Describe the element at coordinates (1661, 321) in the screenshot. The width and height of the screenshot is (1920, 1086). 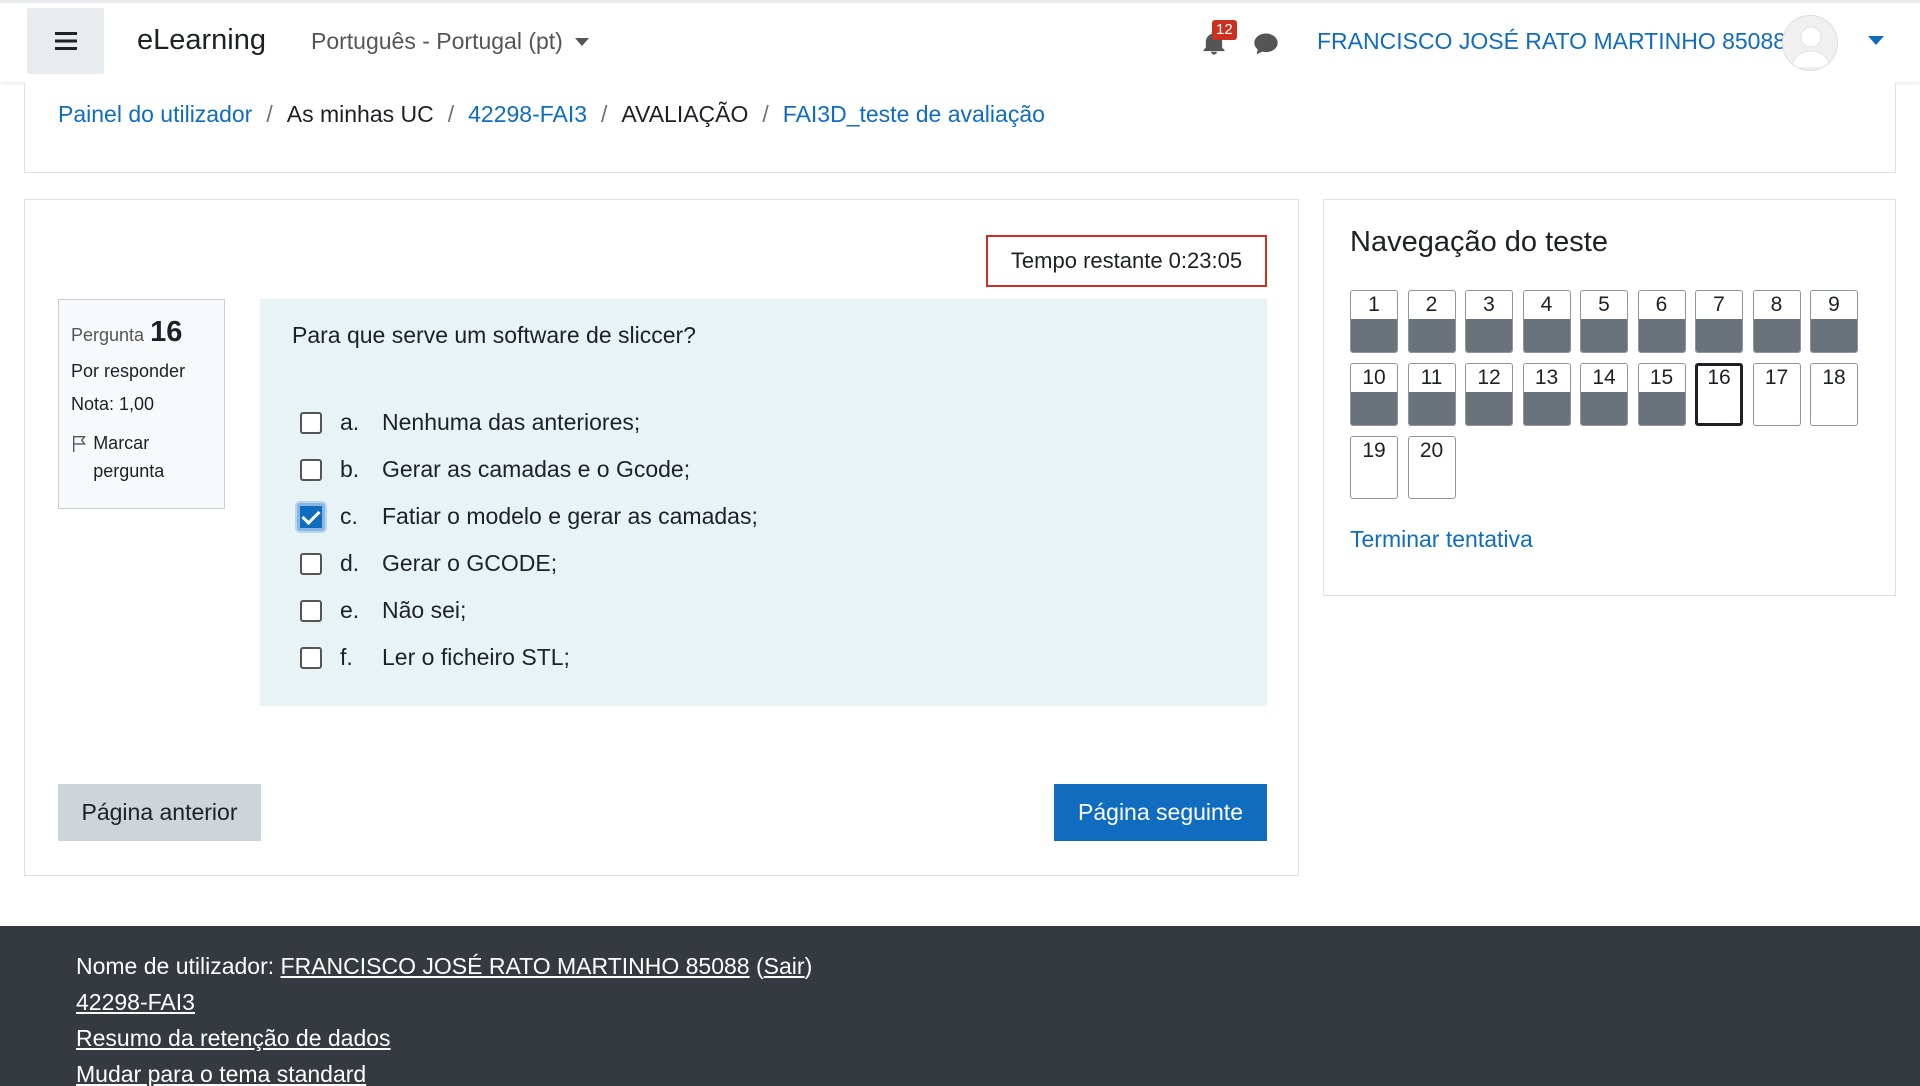
I see `quiz-nav-question-6: 6` at that location.